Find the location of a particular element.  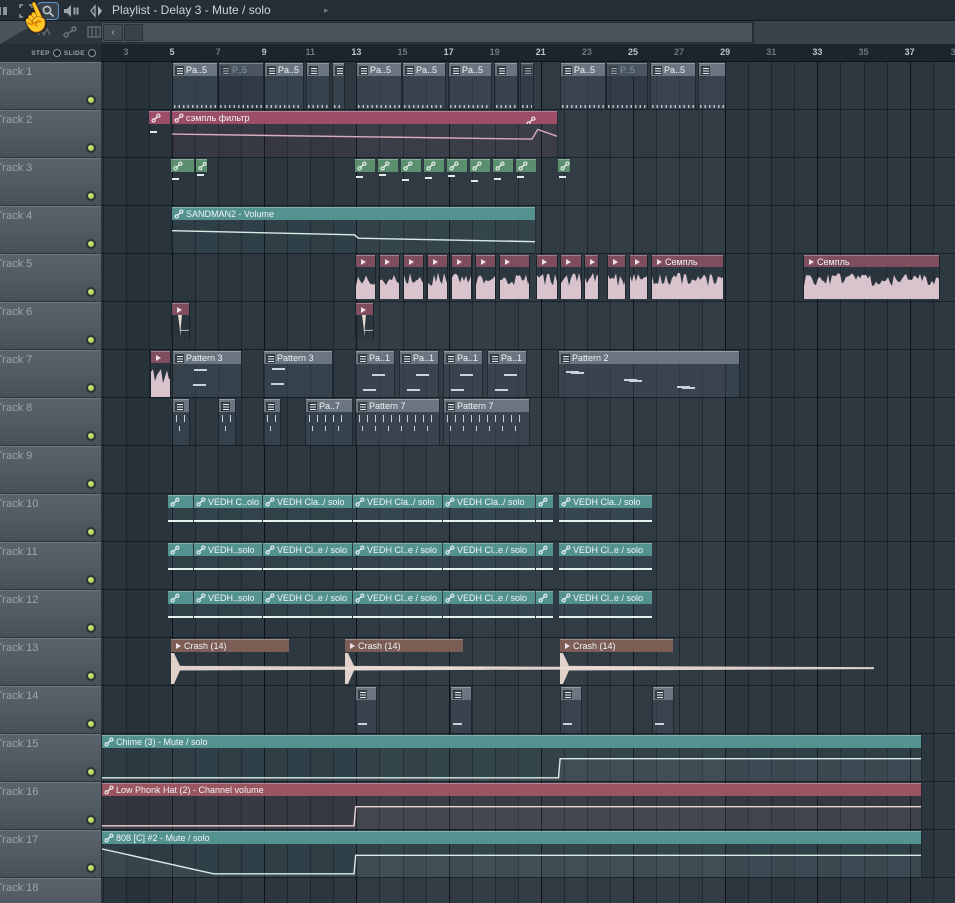

detach-icon is located at coordinates (26, 10).